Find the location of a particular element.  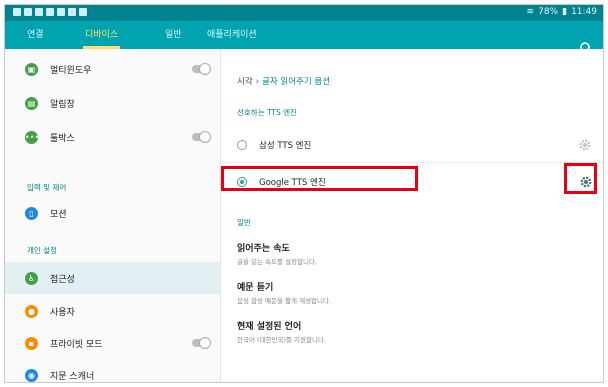

sidebar-item-label: 모션 is located at coordinates (58, 214).